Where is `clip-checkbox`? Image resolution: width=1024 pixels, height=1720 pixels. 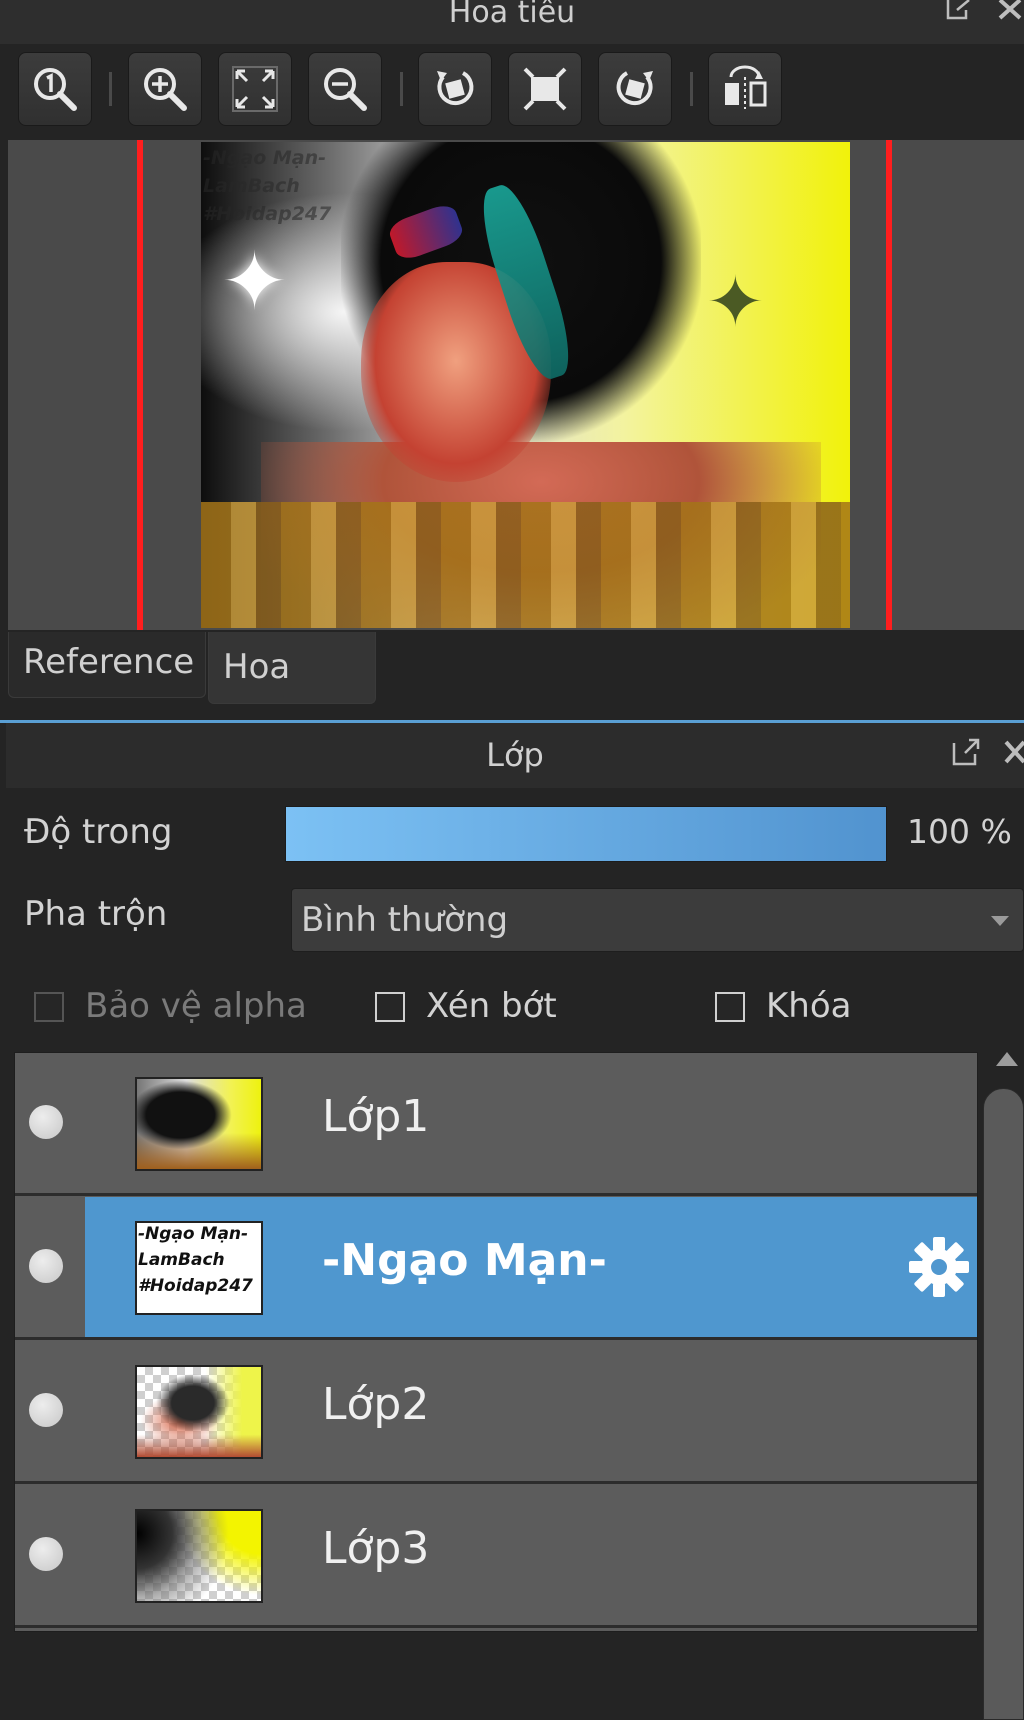
clip-checkbox is located at coordinates (390, 1007).